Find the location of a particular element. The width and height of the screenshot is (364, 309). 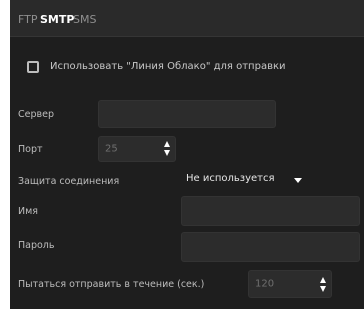

use-cloud-label: Использовать "Линия Облако" для отправки is located at coordinates (168, 66).